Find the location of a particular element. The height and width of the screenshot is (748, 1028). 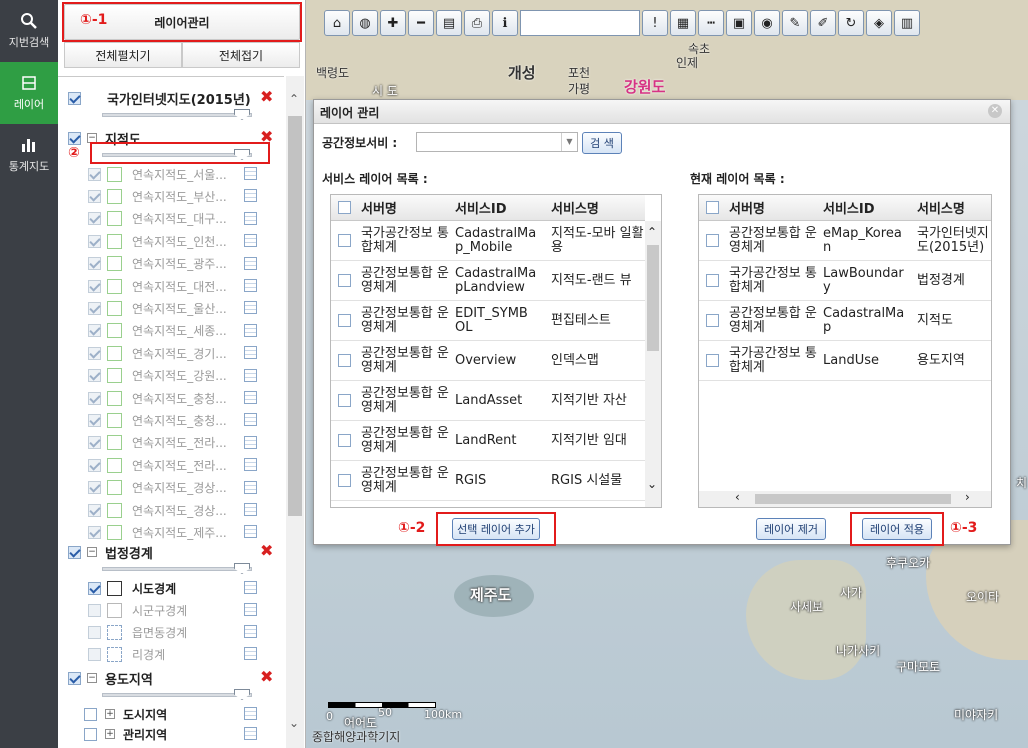

search-button: 검 색 is located at coordinates (602, 143).